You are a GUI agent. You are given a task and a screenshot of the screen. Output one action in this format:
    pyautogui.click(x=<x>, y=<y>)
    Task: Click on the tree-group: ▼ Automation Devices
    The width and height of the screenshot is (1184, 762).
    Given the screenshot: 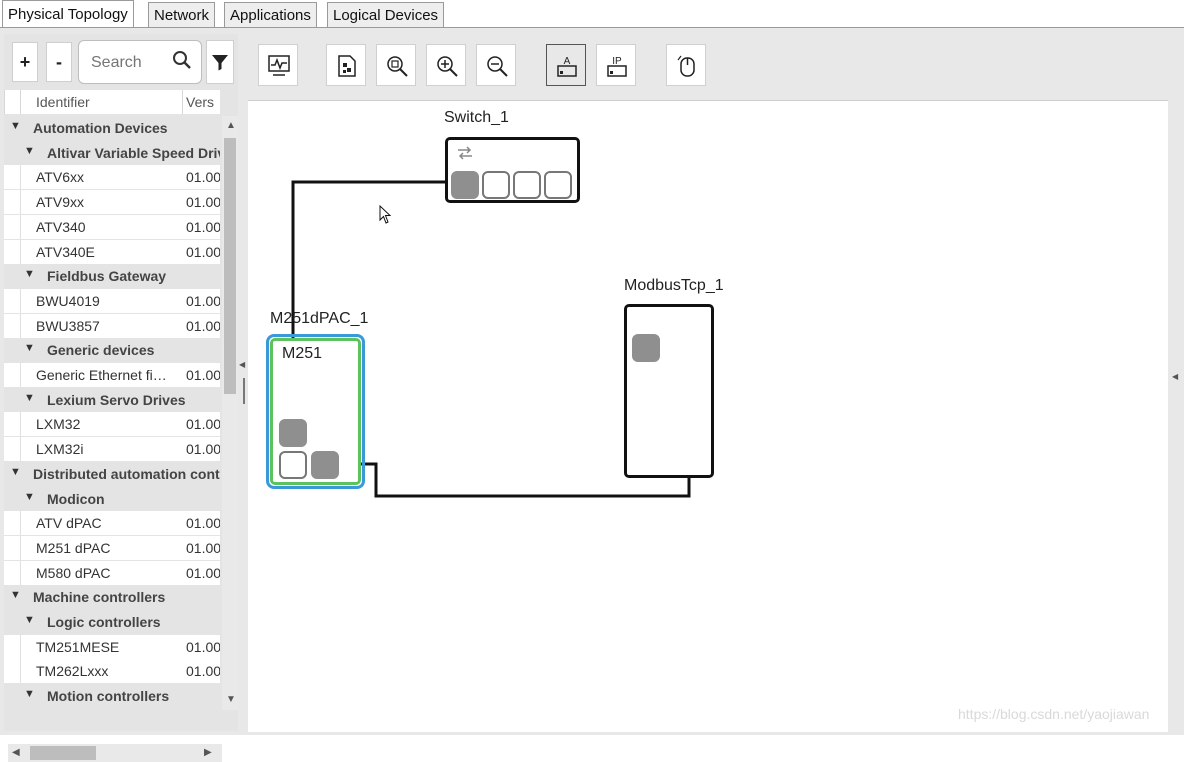 What is the action you would take?
    pyautogui.click(x=112, y=128)
    